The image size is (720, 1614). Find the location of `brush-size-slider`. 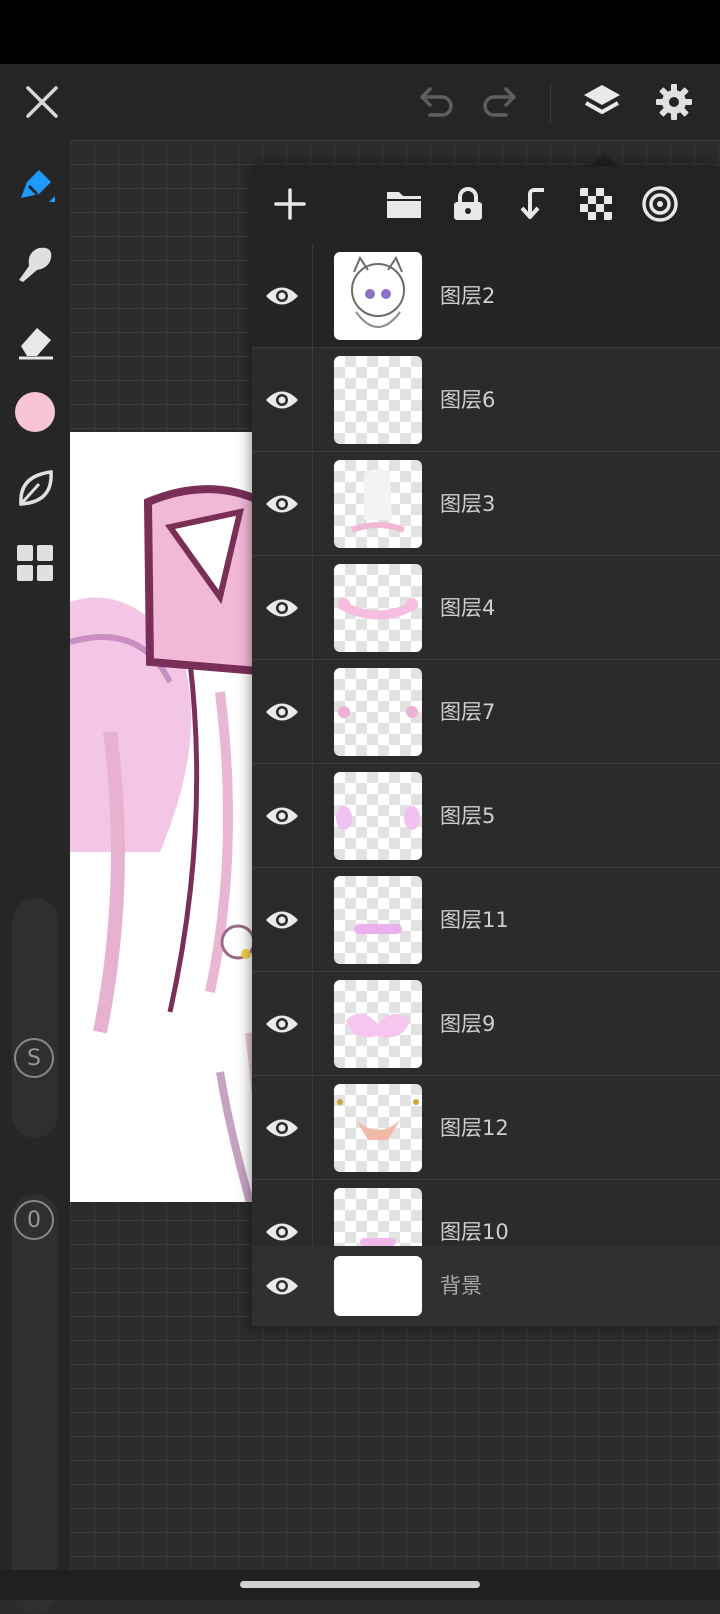

brush-size-slider is located at coordinates (35, 1018).